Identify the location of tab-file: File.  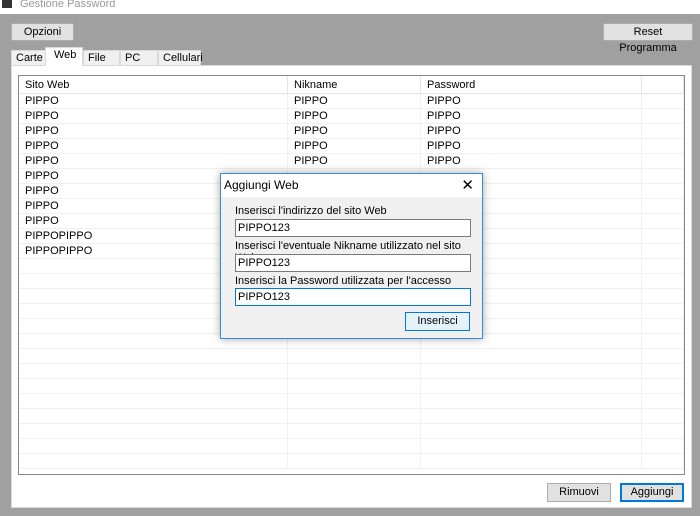
(101, 58).